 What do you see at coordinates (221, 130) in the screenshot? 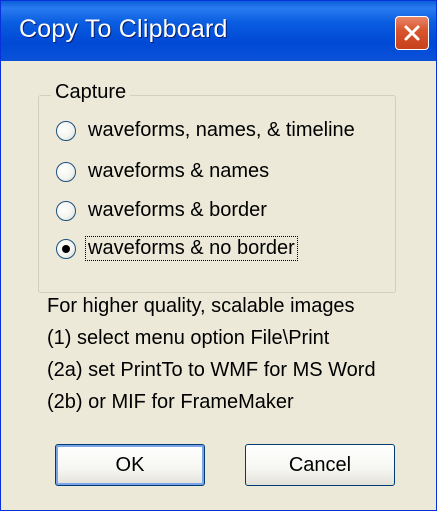
I see `radio-label: waveforms, names, & timeline` at bounding box center [221, 130].